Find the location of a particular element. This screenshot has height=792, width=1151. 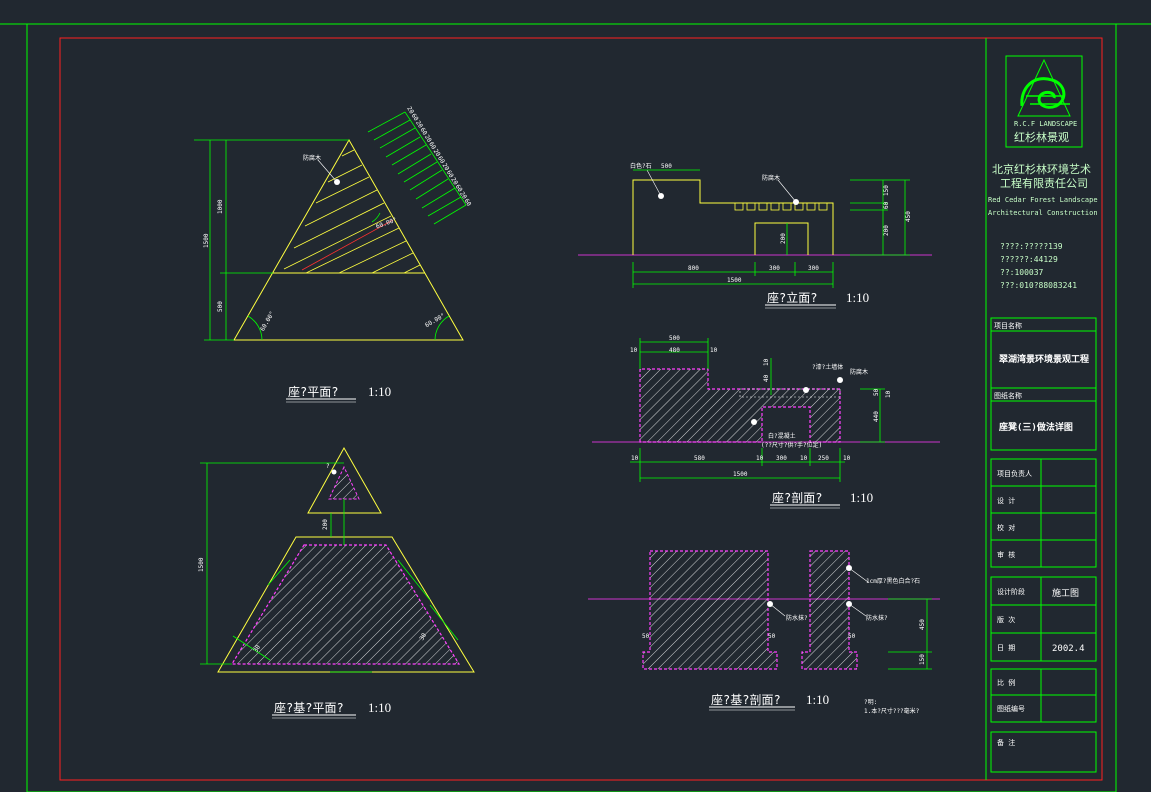

plan-strip-dim-line is located at coordinates (417, 168).